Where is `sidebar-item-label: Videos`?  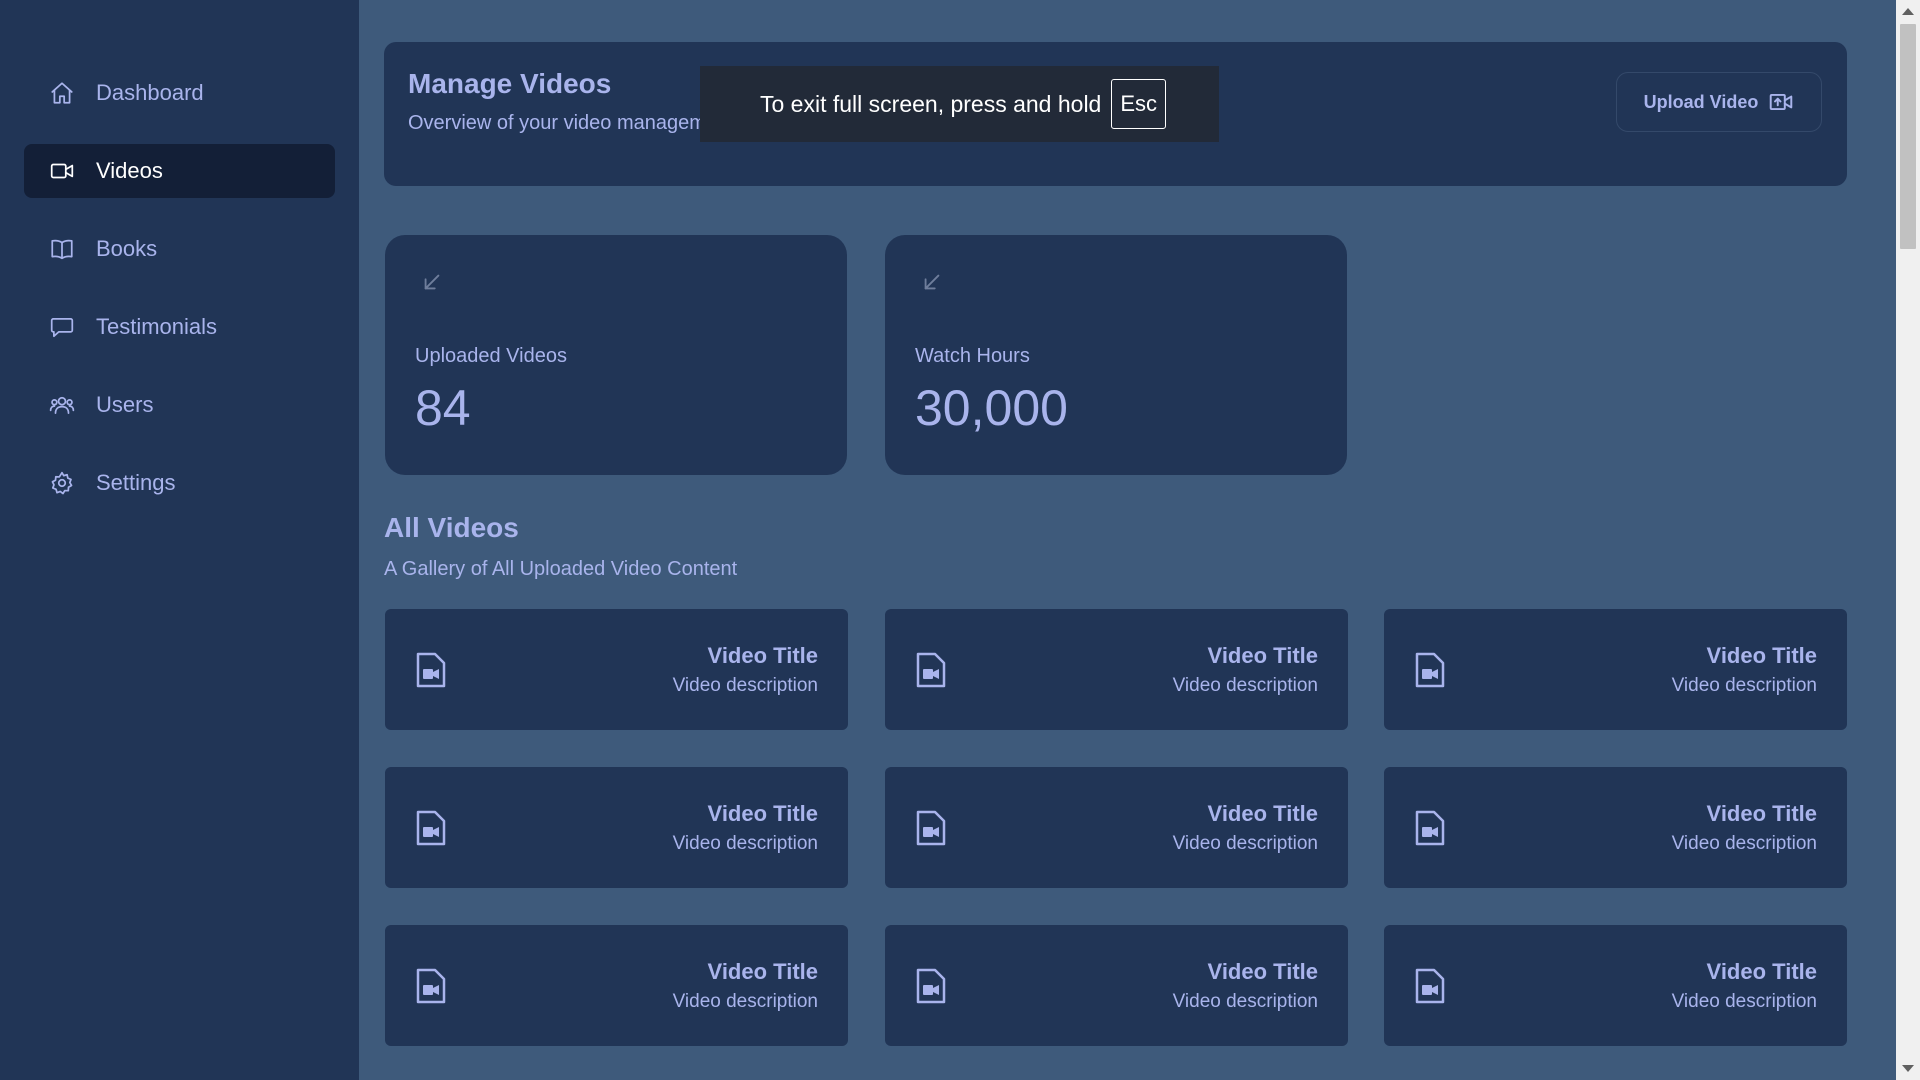 sidebar-item-label: Videos is located at coordinates (129, 170).